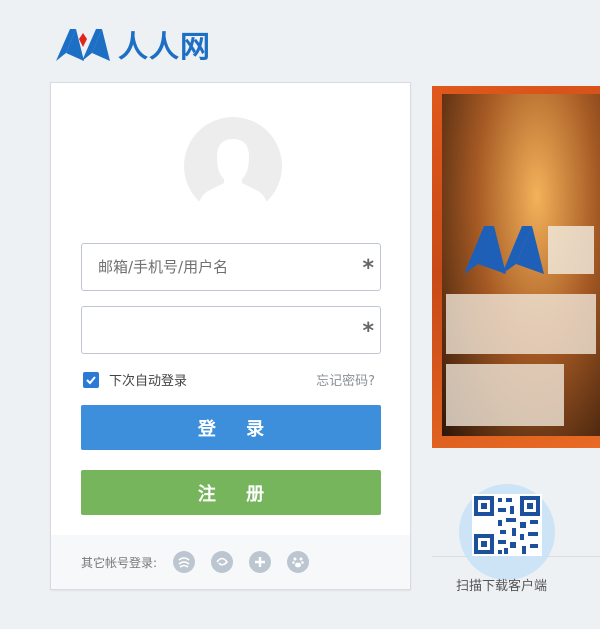 This screenshot has width=600, height=629. I want to click on logo-text: 人人网, so click(164, 47).